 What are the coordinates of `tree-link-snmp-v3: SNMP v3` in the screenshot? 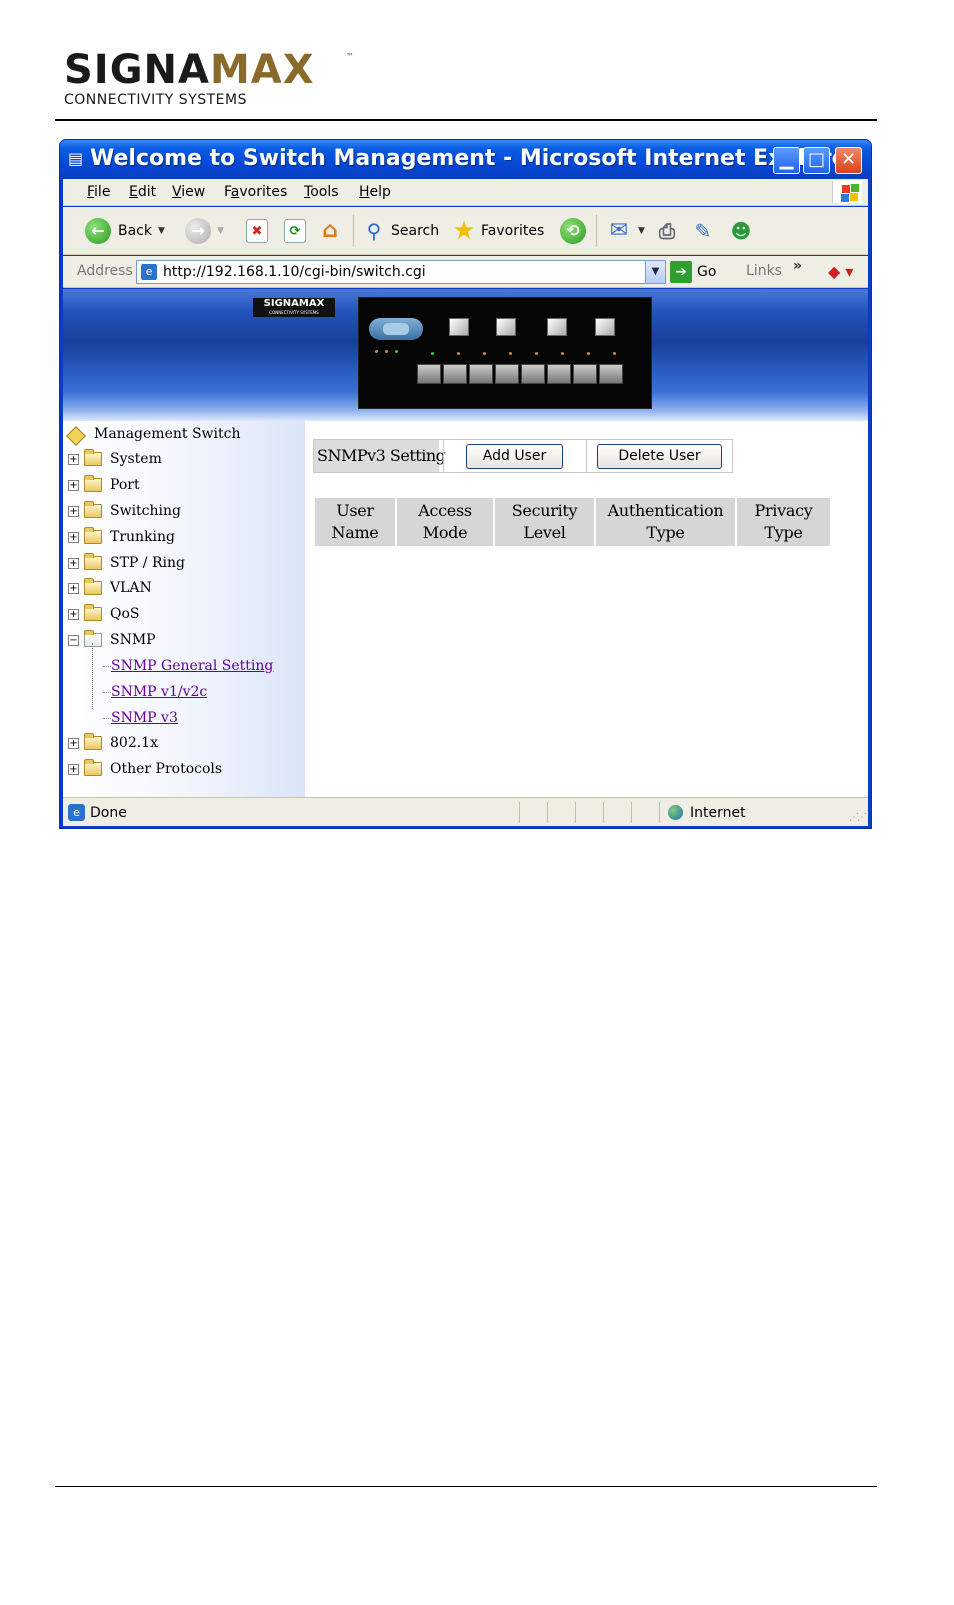 It's located at (140, 718).